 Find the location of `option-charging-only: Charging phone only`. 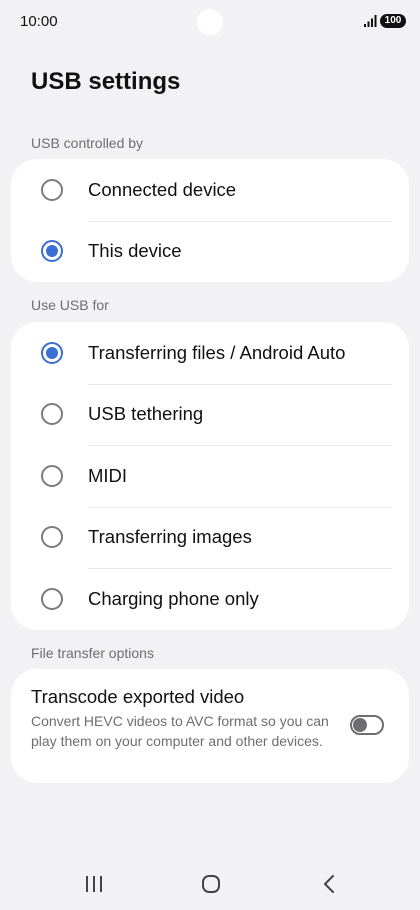

option-charging-only: Charging phone only is located at coordinates (210, 599).